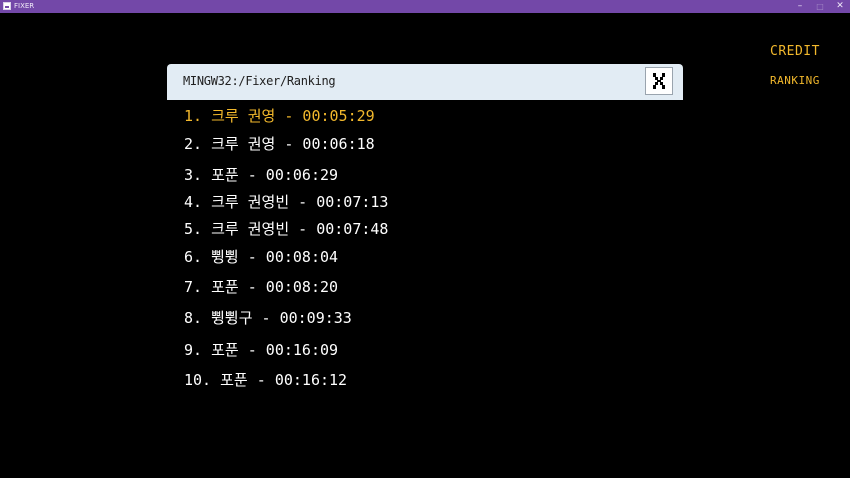 This screenshot has width=850, height=478. Describe the element at coordinates (795, 51) in the screenshot. I see `credit-button: CREDIT` at that location.